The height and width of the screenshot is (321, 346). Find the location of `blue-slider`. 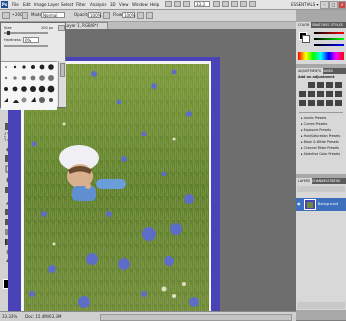

blue-slider is located at coordinates (329, 45).